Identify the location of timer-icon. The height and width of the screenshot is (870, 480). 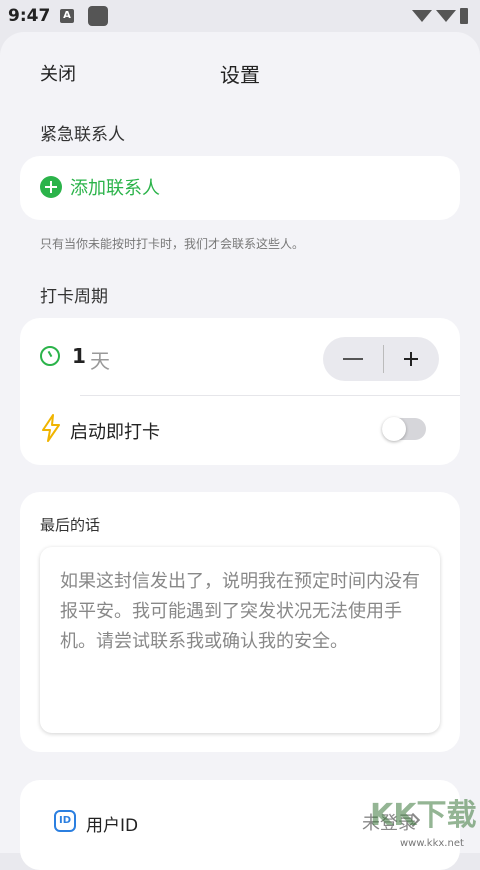
(50, 356).